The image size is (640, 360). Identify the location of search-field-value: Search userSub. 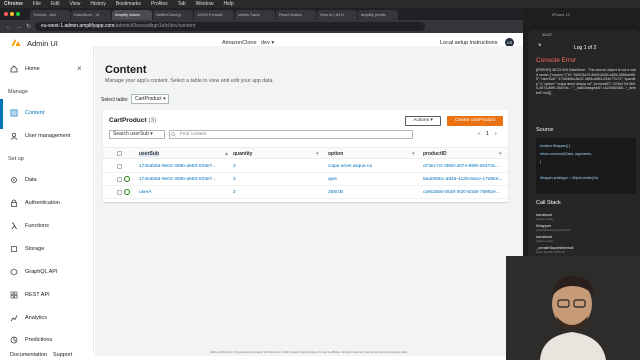
(131, 134).